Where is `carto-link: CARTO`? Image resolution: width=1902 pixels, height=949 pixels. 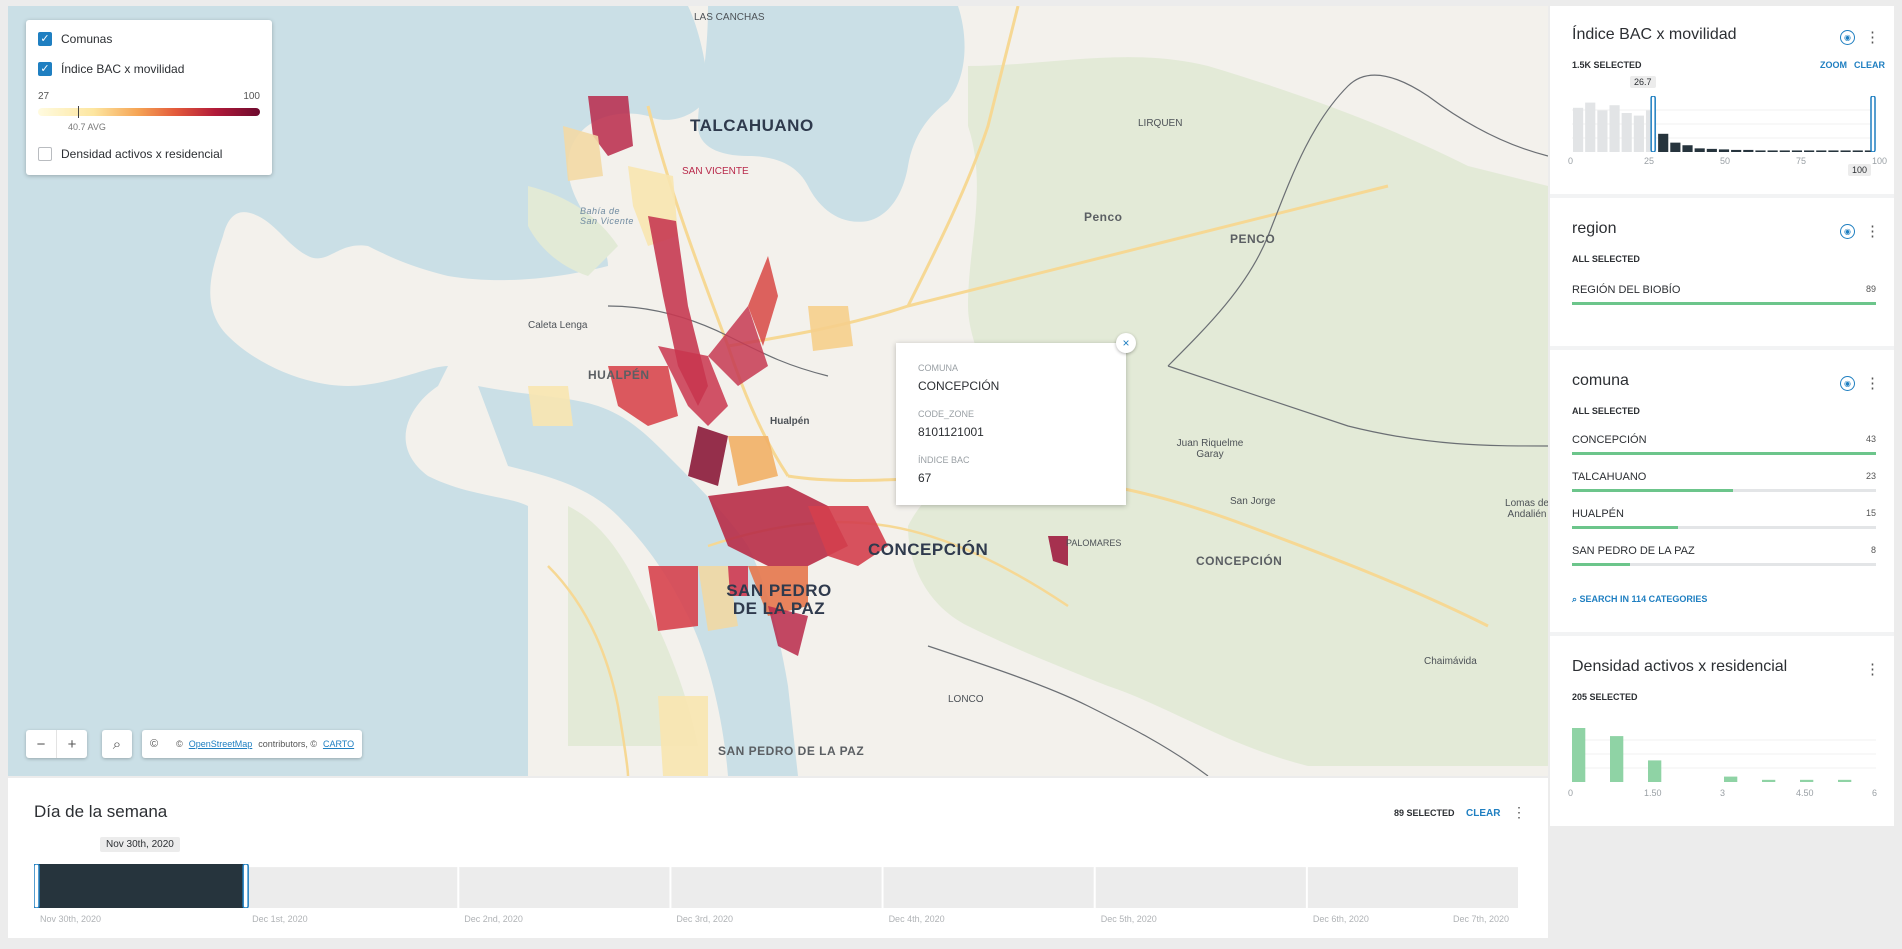
carto-link: CARTO is located at coordinates (338, 744).